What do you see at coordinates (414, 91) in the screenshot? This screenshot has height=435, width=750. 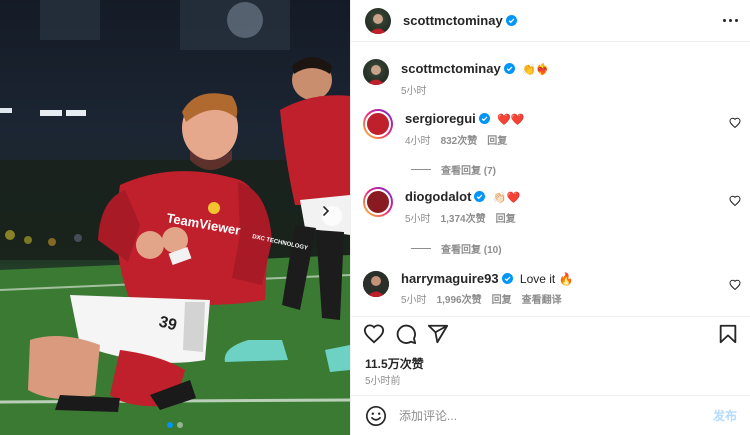 I see `caption-time: 5小时` at bounding box center [414, 91].